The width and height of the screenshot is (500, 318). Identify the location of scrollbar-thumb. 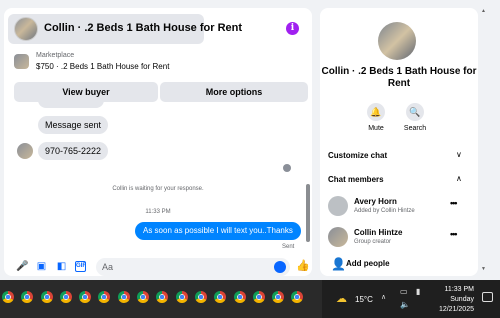
(308, 213).